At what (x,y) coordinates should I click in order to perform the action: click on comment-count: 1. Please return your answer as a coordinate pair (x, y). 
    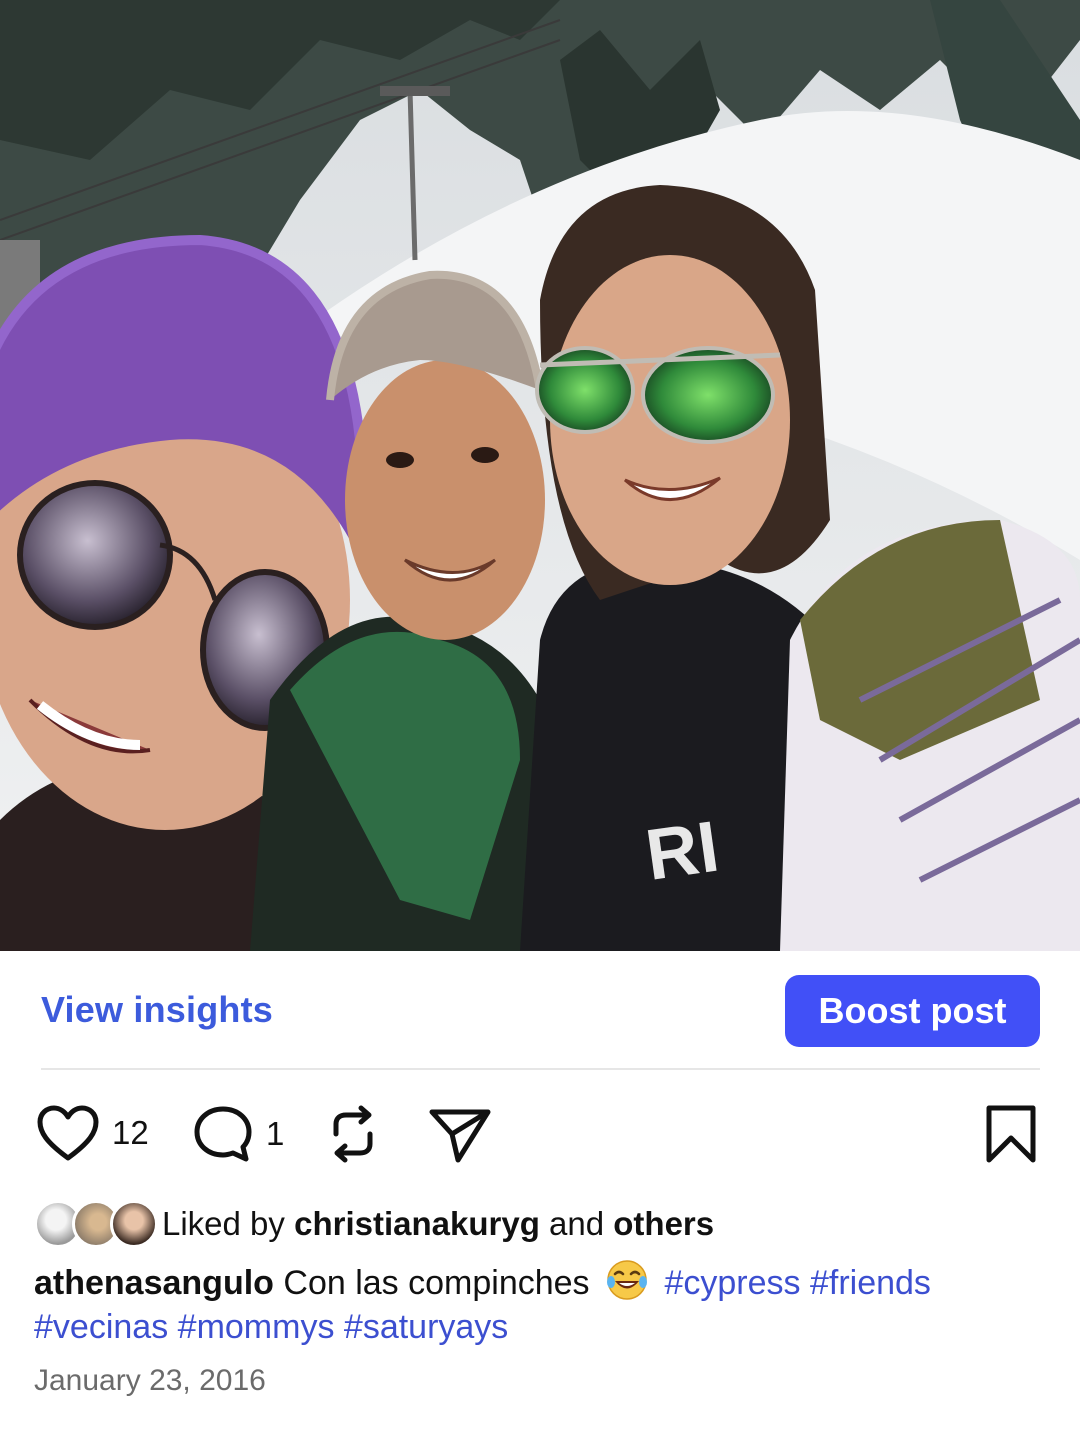
    Looking at the image, I should click on (275, 1133).